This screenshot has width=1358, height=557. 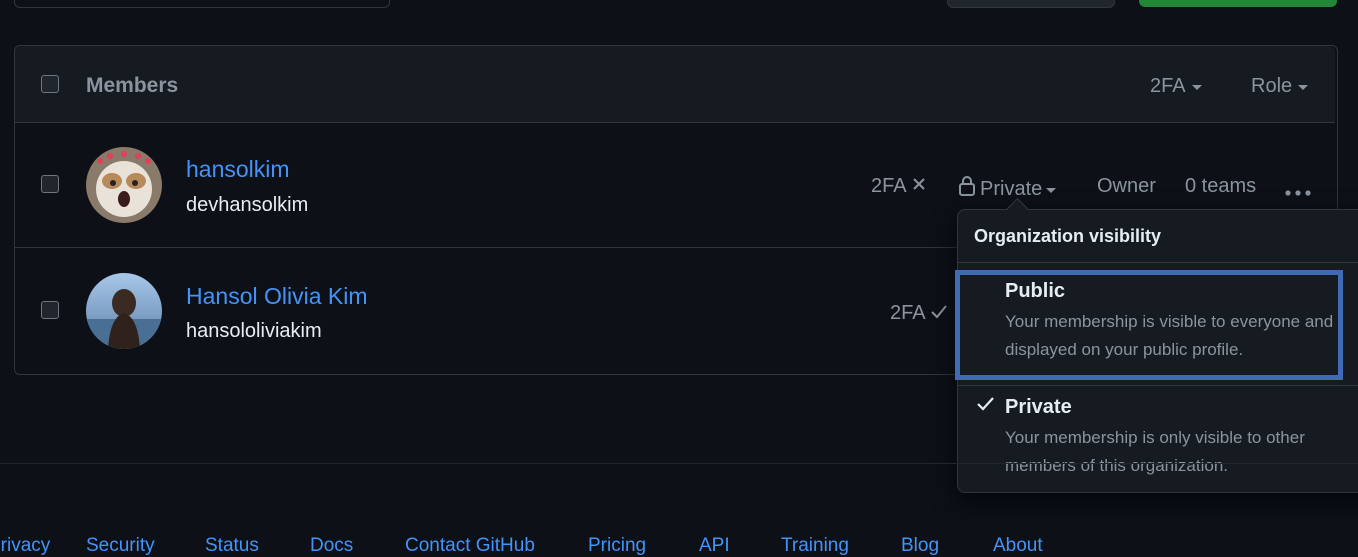 What do you see at coordinates (232, 546) in the screenshot?
I see `footer-link-status: Status` at bounding box center [232, 546].